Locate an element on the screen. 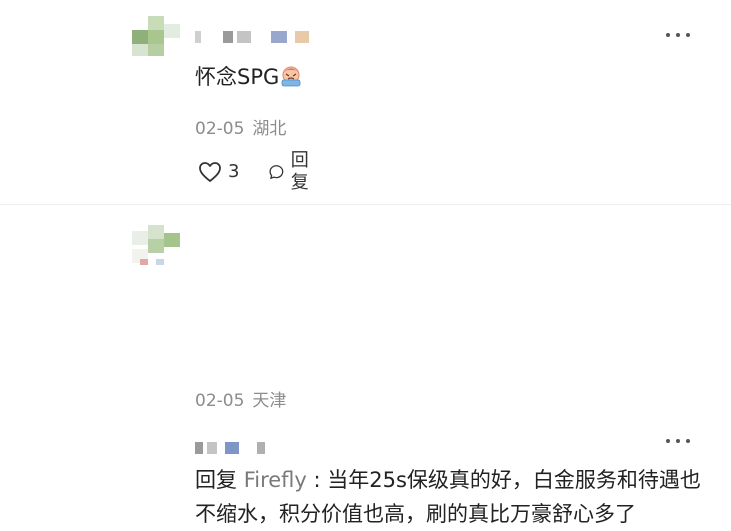  mention-link: Firefly is located at coordinates (275, 480).